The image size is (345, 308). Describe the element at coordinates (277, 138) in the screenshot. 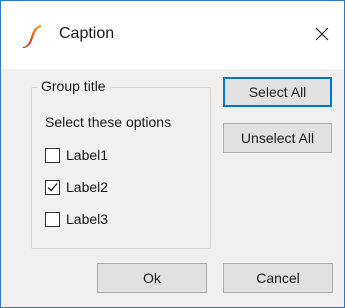

I see `unselect-all-button: Unselect All` at that location.